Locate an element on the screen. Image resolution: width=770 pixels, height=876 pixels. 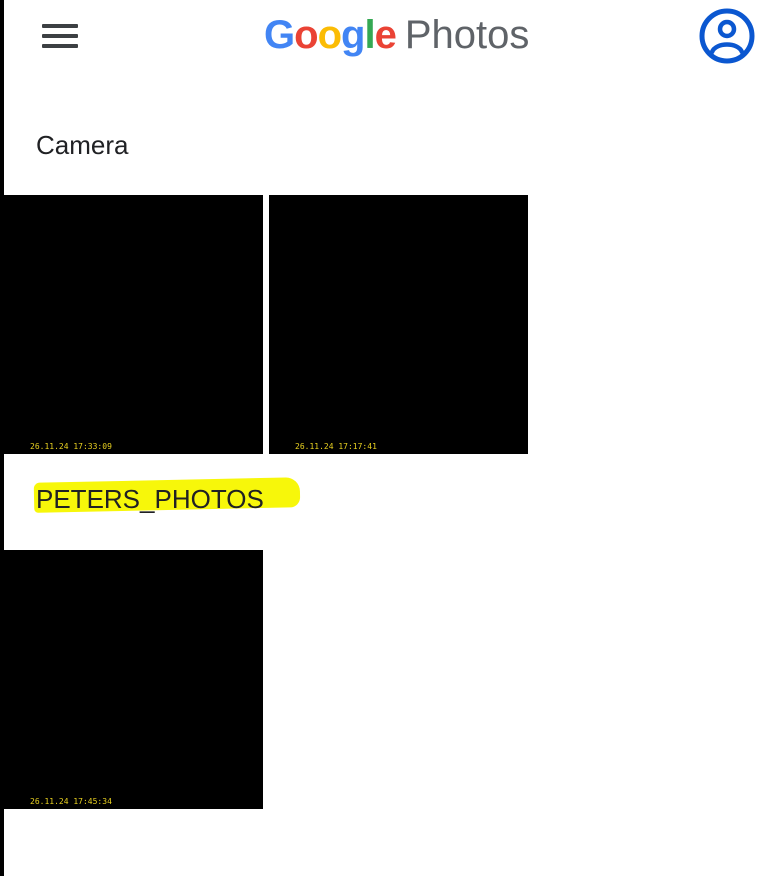
logo-letter: G is located at coordinates (279, 35).